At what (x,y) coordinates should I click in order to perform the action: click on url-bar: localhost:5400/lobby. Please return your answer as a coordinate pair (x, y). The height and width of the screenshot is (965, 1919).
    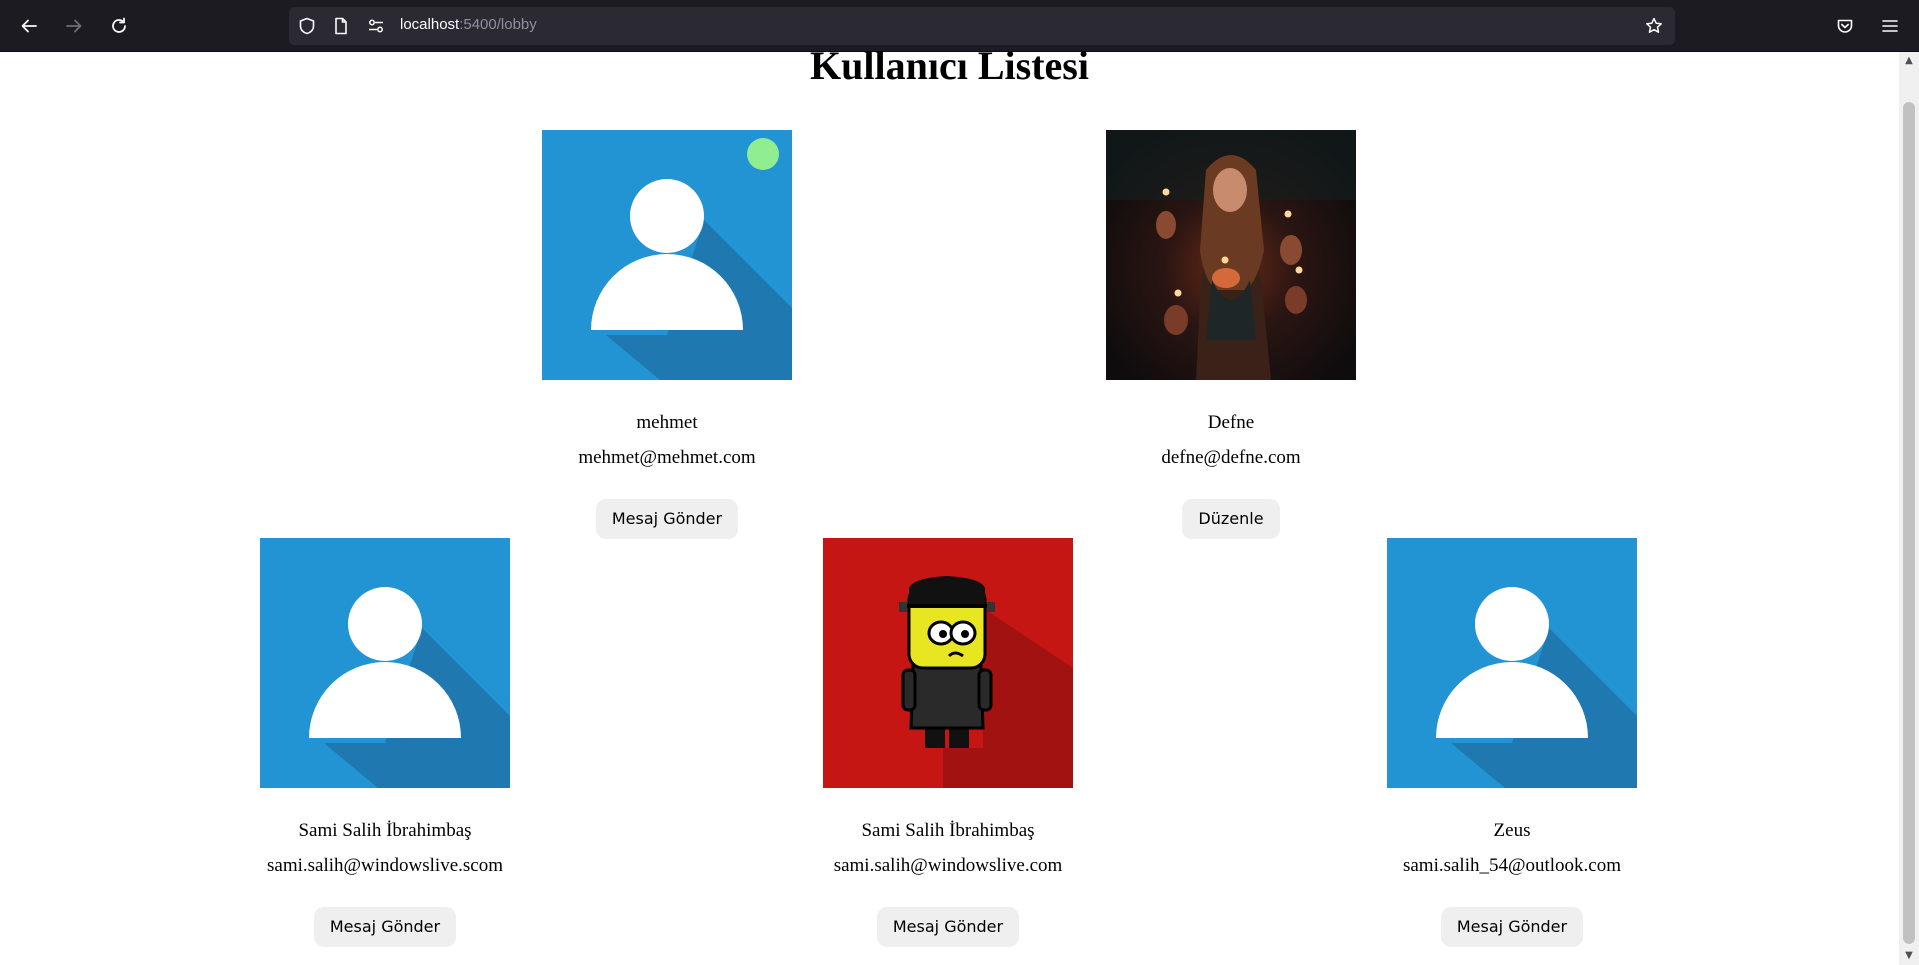
    Looking at the image, I should click on (982, 26).